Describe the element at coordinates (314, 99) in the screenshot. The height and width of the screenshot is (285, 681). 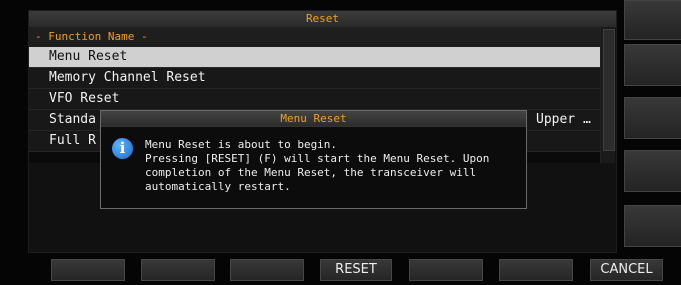
I see `list-item-vfo-reset: VFO Reset` at that location.